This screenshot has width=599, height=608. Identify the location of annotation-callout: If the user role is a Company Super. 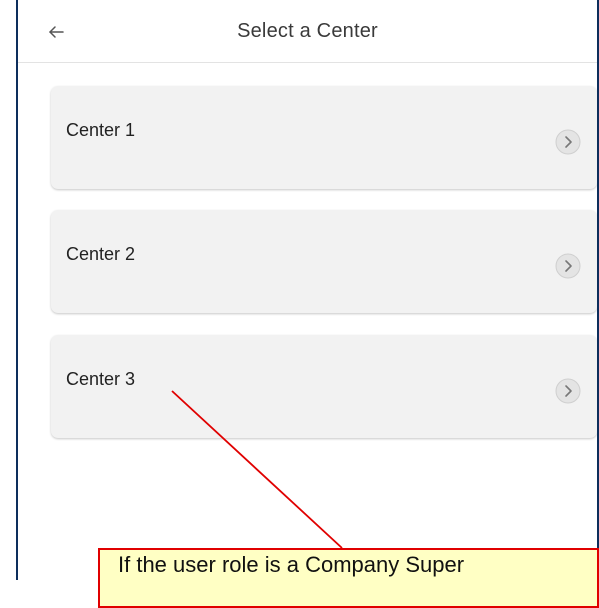
(348, 578).